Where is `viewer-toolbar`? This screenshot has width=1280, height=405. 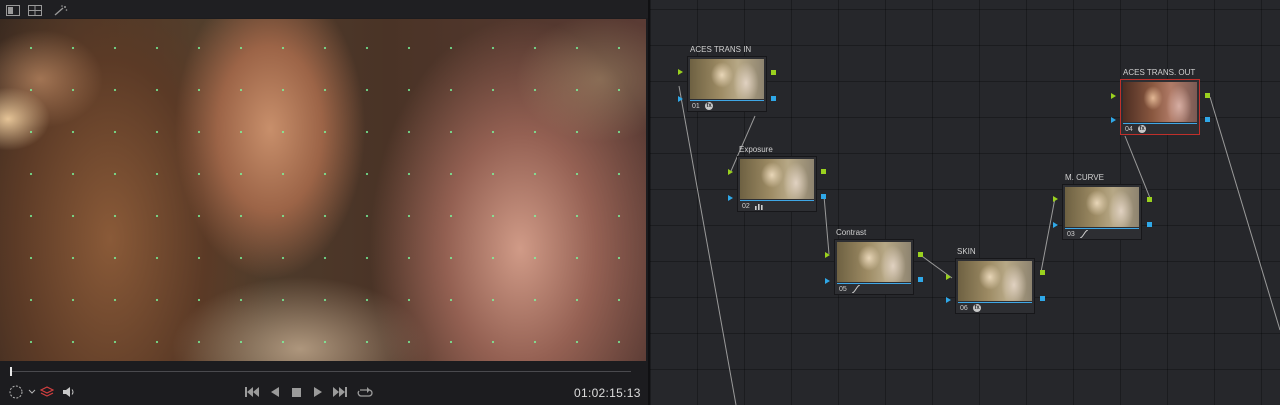 viewer-toolbar is located at coordinates (324, 9).